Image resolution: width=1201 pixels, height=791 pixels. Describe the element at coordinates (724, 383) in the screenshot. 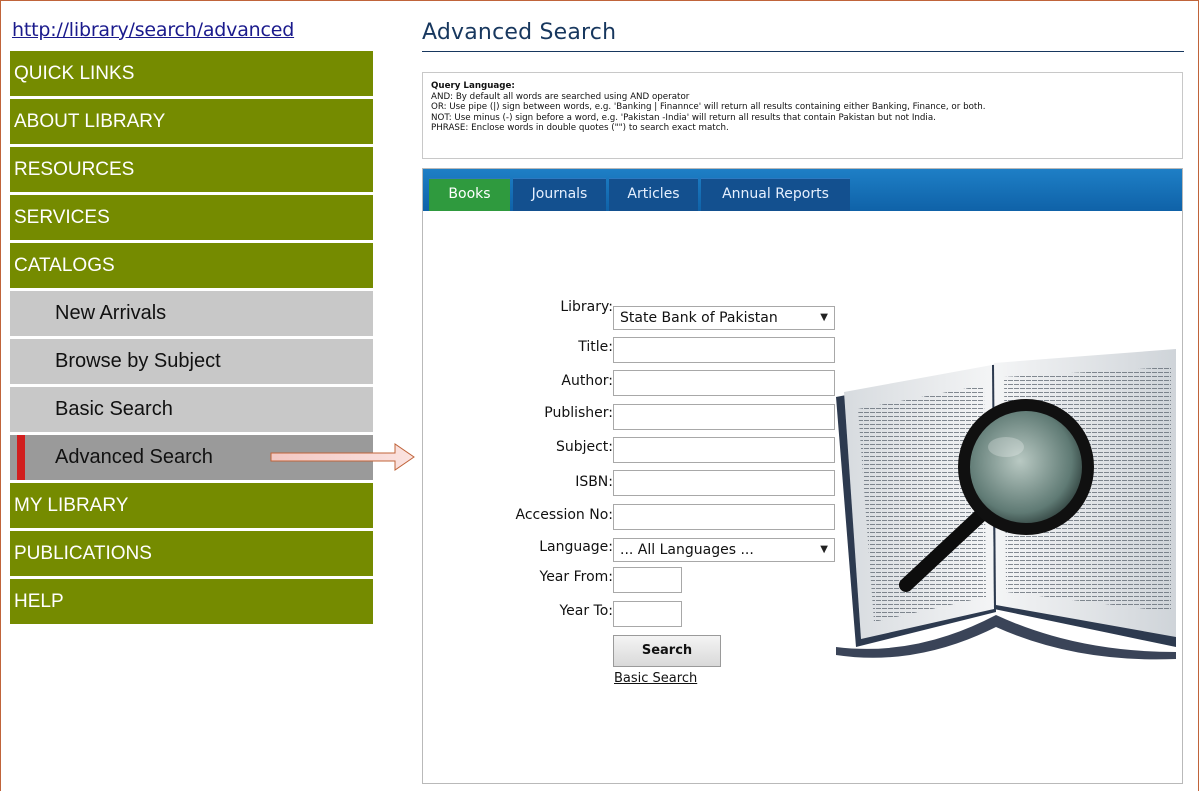

I see `author-input` at that location.